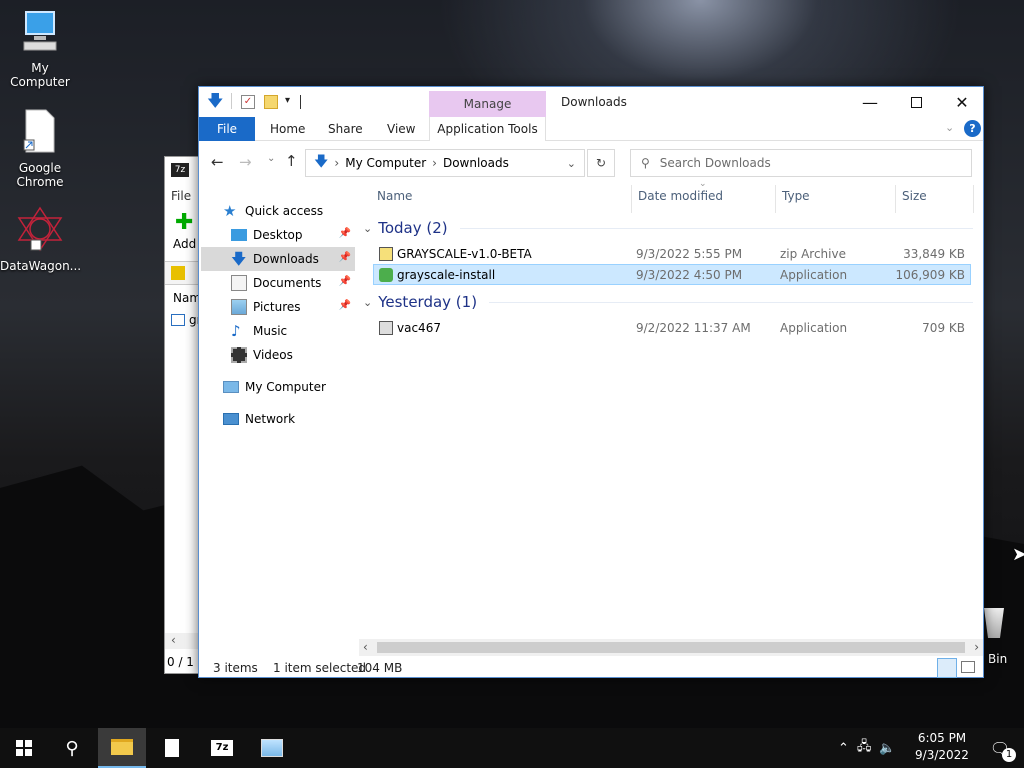 This screenshot has height=768, width=1024. Describe the element at coordinates (571, 163) in the screenshot. I see `address-dropdown-icon: ⌄` at that location.